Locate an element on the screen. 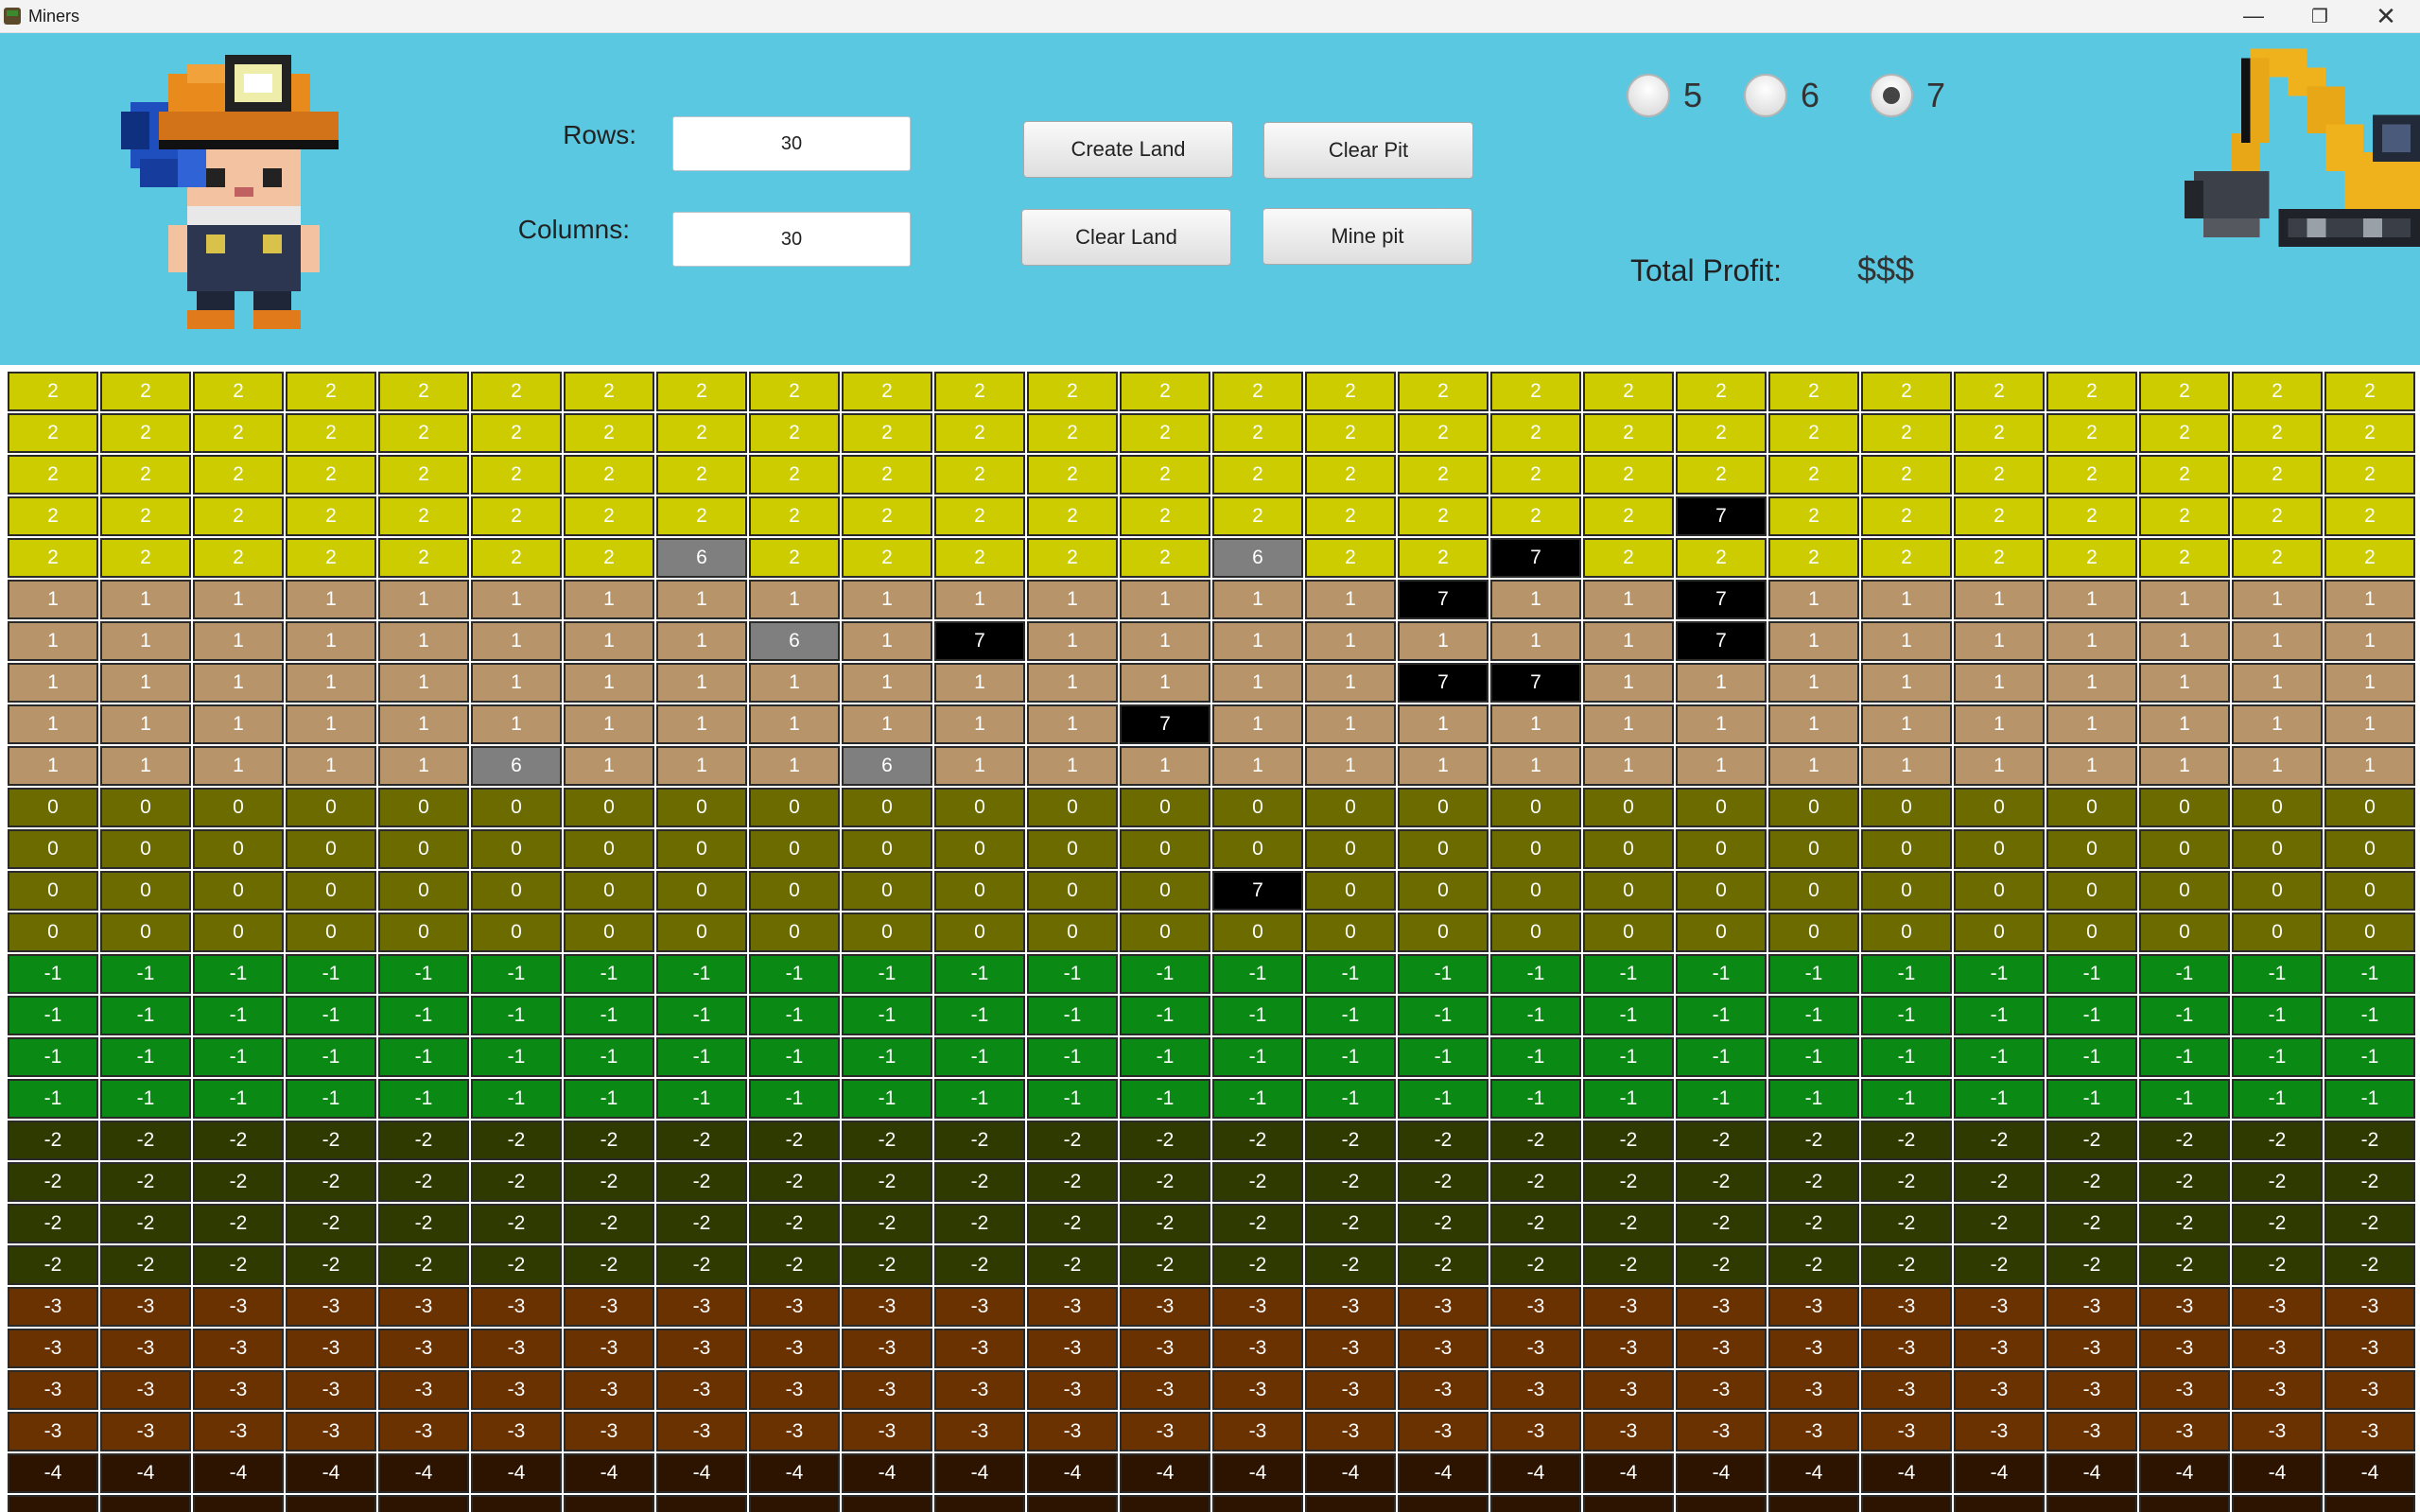  clear-pit-button: Clear Pit is located at coordinates (1368, 150).